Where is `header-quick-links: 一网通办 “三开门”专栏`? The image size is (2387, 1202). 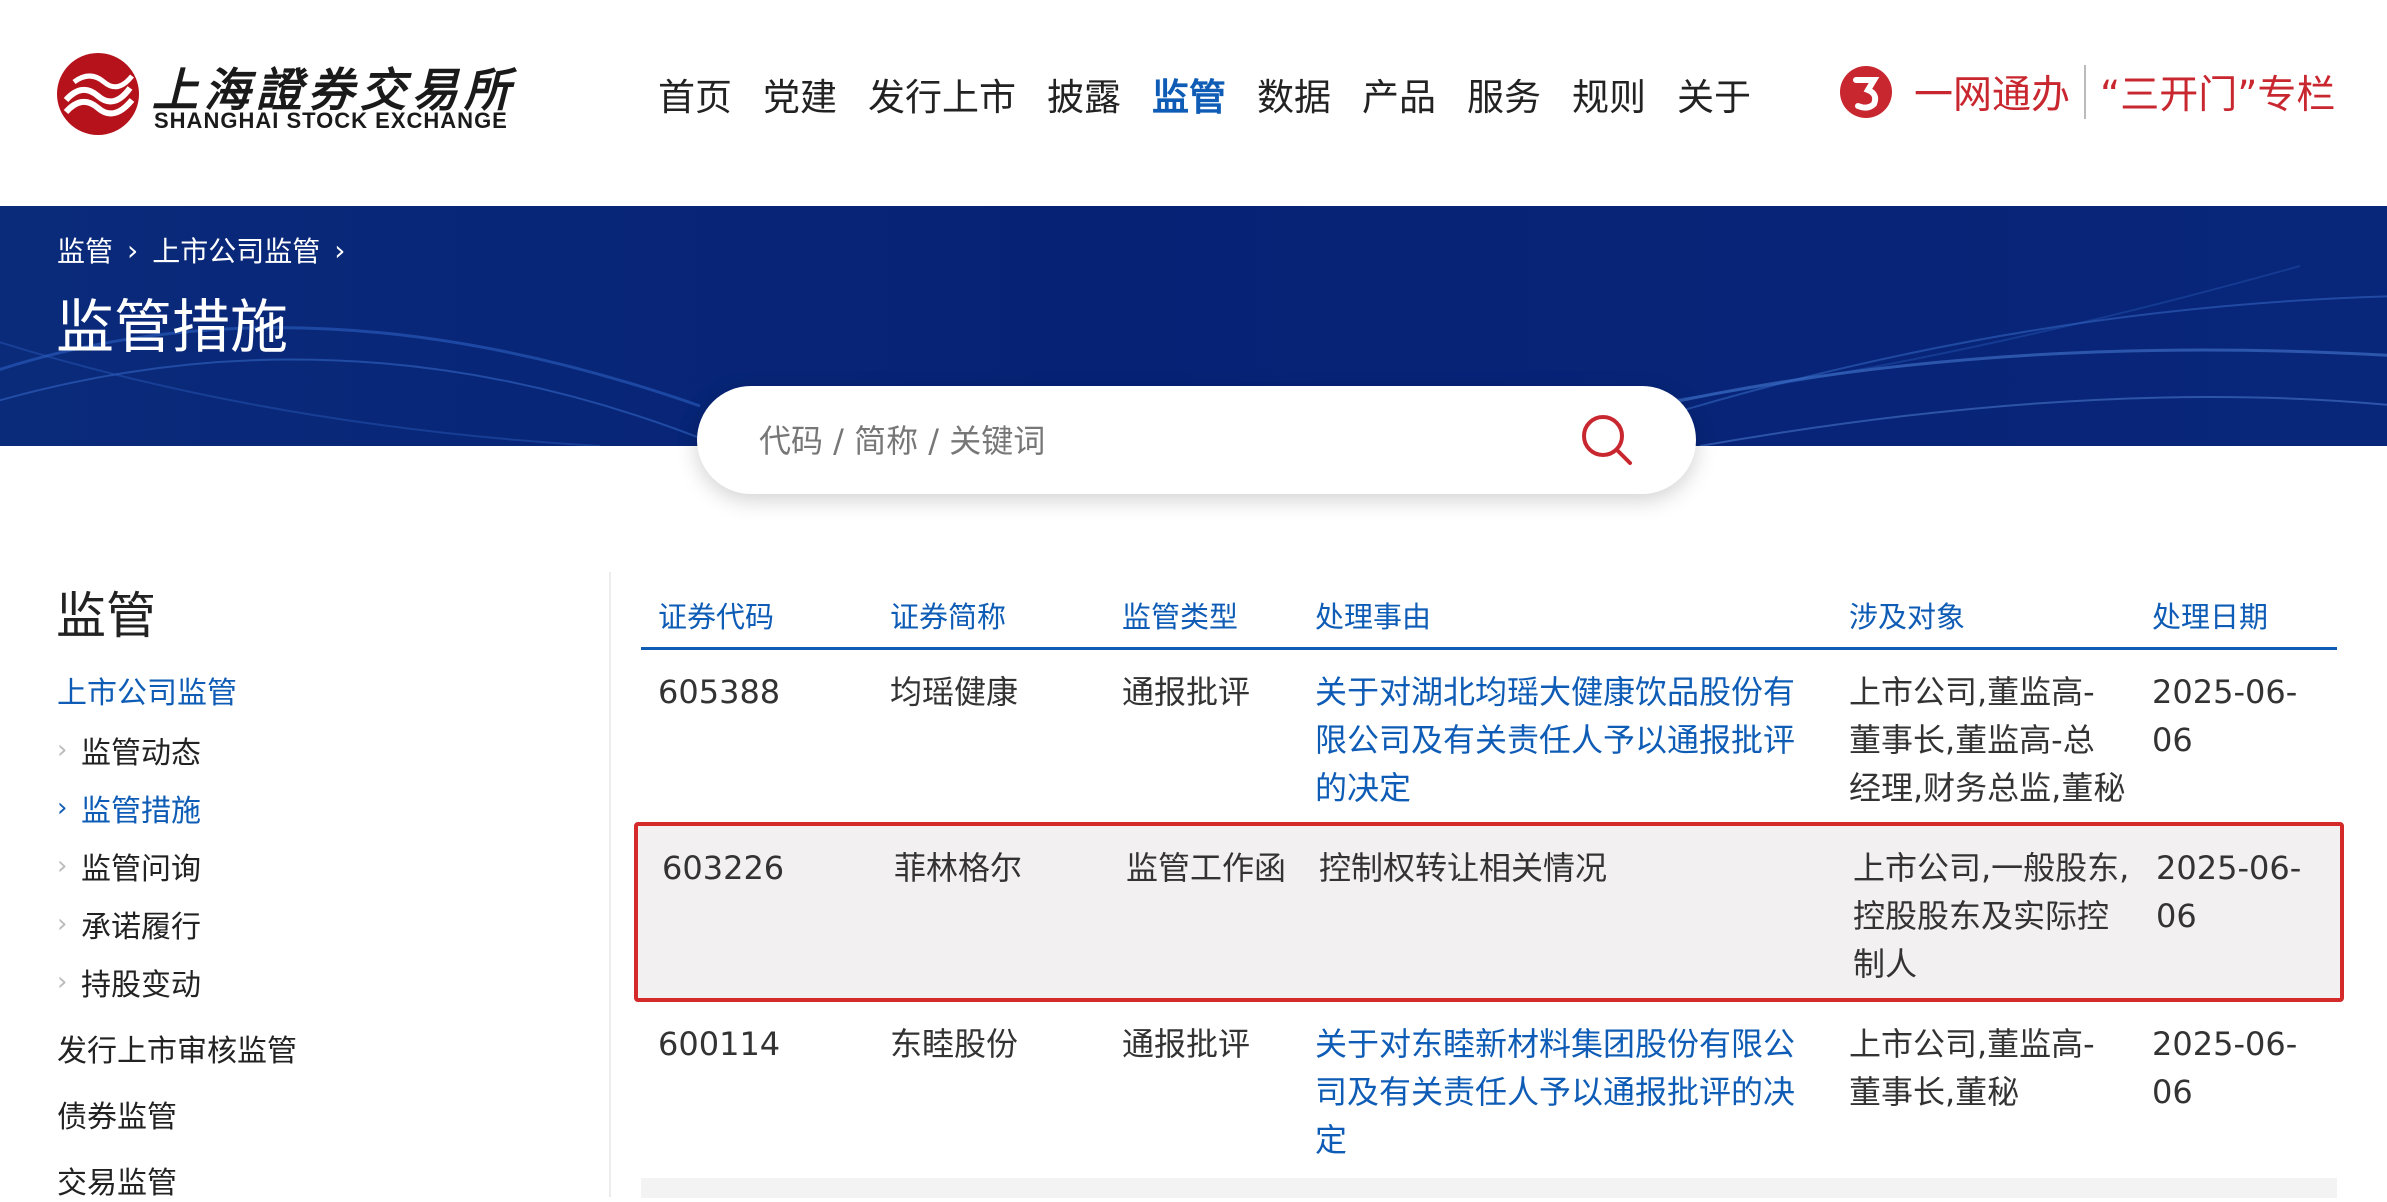 header-quick-links: 一网通办 “三开门”专栏 is located at coordinates (2086, 92).